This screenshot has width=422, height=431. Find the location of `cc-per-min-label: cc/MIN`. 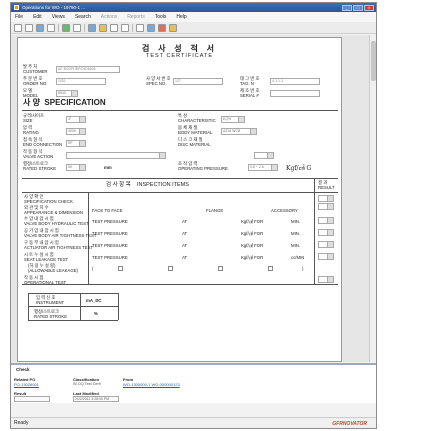

cc-per-min-label: cc/MIN is located at coordinates (298, 257).